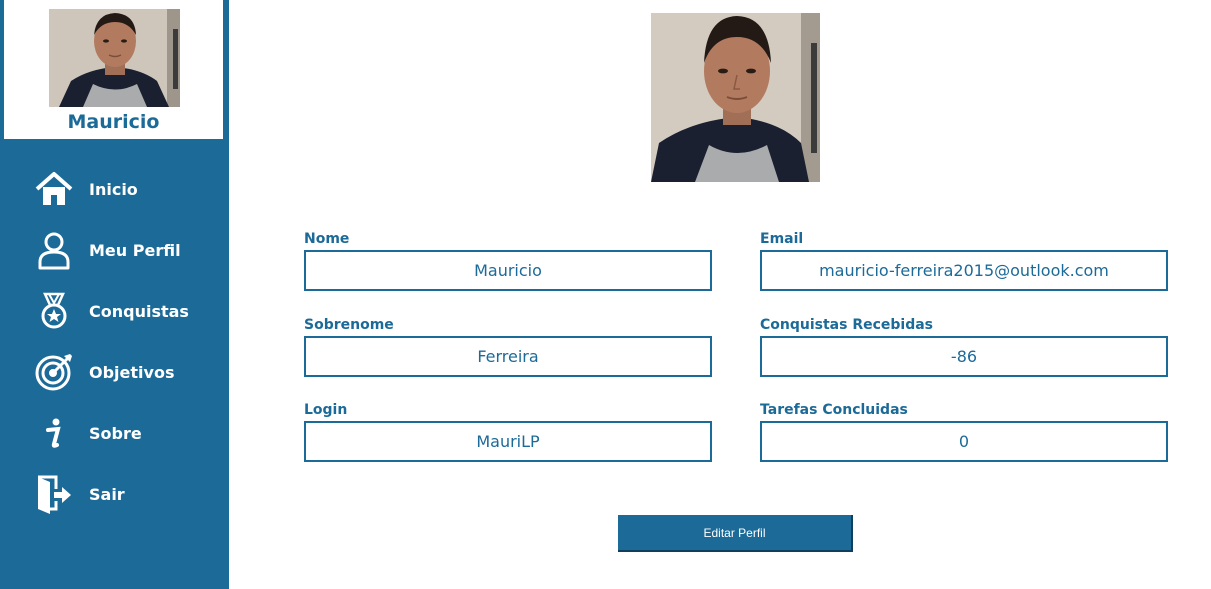 The height and width of the screenshot is (589, 1211). What do you see at coordinates (54, 494) in the screenshot?
I see `exit-door-icon` at bounding box center [54, 494].